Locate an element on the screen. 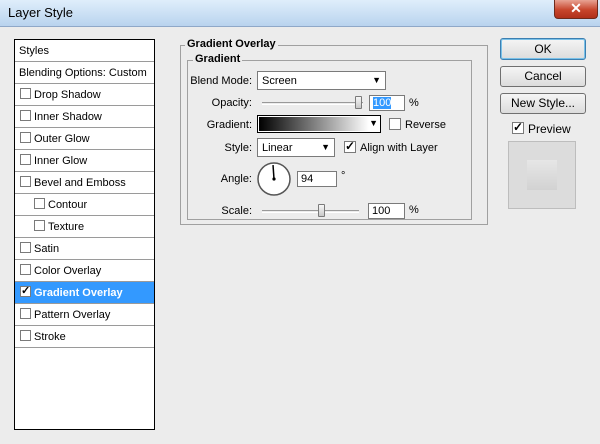  ok-button: OK is located at coordinates (543, 49).